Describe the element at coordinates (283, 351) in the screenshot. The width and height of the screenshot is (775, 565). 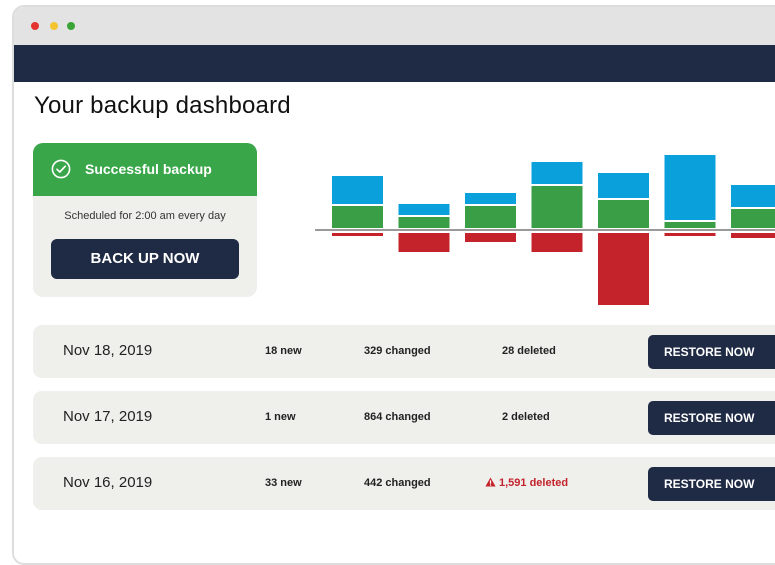
I see `new-count: 18 new` at that location.